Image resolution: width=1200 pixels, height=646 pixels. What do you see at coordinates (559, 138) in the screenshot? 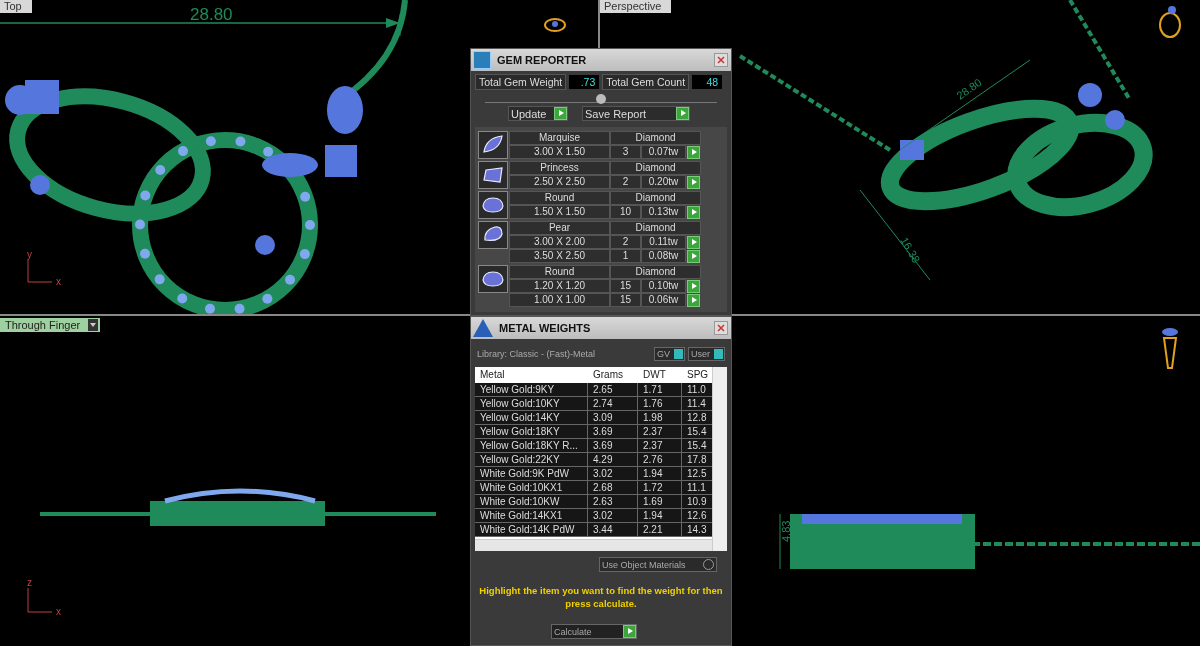
I see `gem-shape: Marquise` at bounding box center [559, 138].